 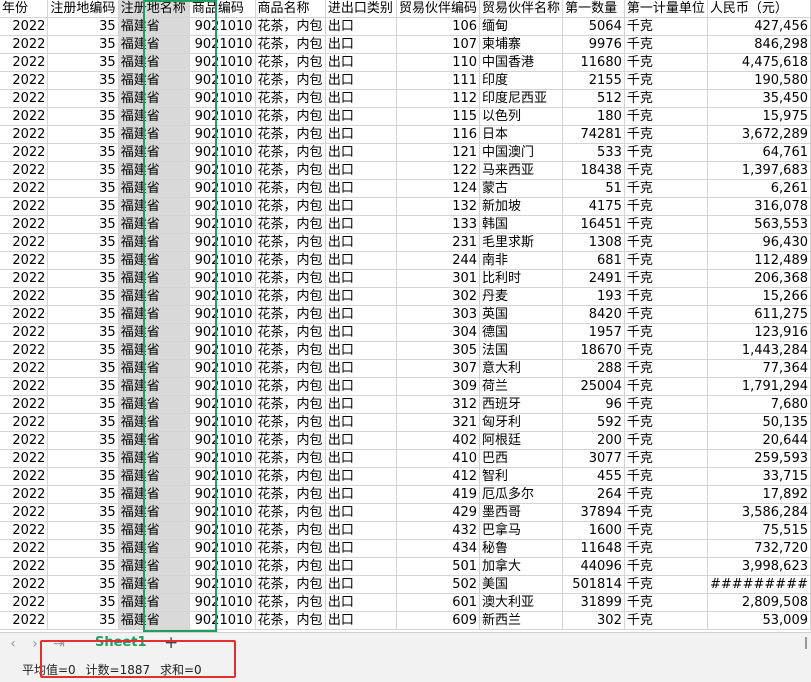 What do you see at coordinates (13, 644) in the screenshot?
I see `prev-sheet-icon: ‹` at bounding box center [13, 644].